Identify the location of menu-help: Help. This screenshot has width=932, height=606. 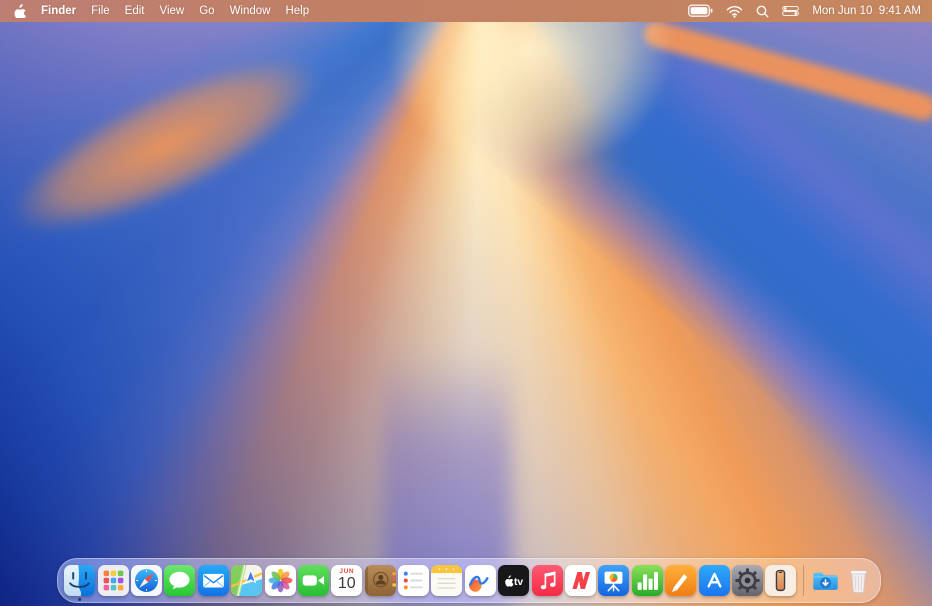
(297, 11).